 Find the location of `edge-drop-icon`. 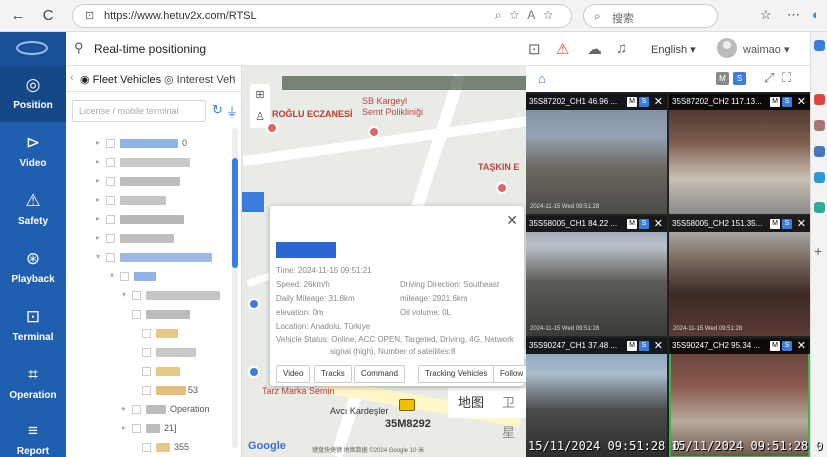

edge-drop-icon is located at coordinates (819, 207).